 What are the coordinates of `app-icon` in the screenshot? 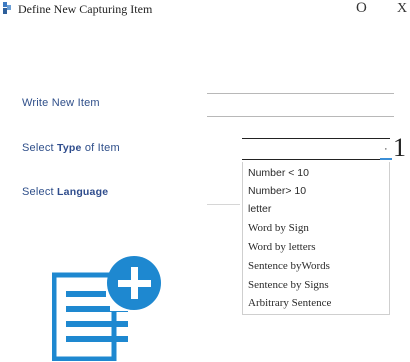 It's located at (7, 8).